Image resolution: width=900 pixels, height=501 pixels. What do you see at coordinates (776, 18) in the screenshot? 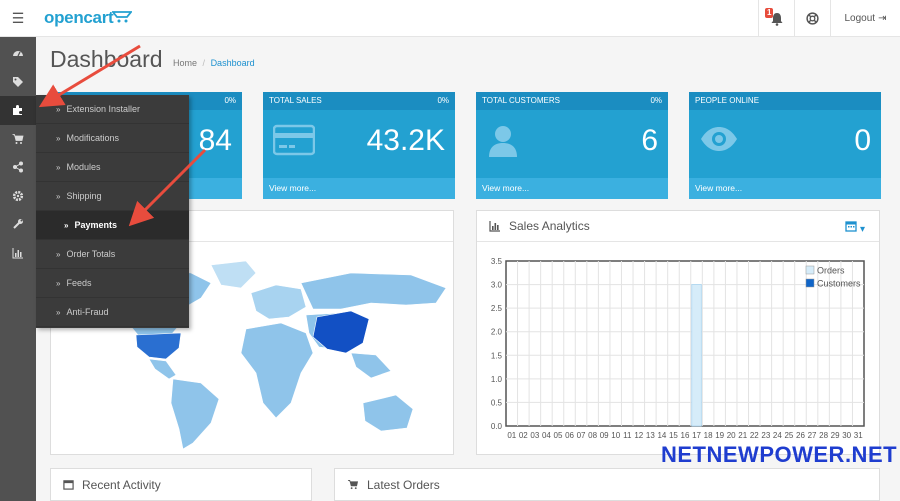
I see `notifications-button: 1` at bounding box center [776, 18].